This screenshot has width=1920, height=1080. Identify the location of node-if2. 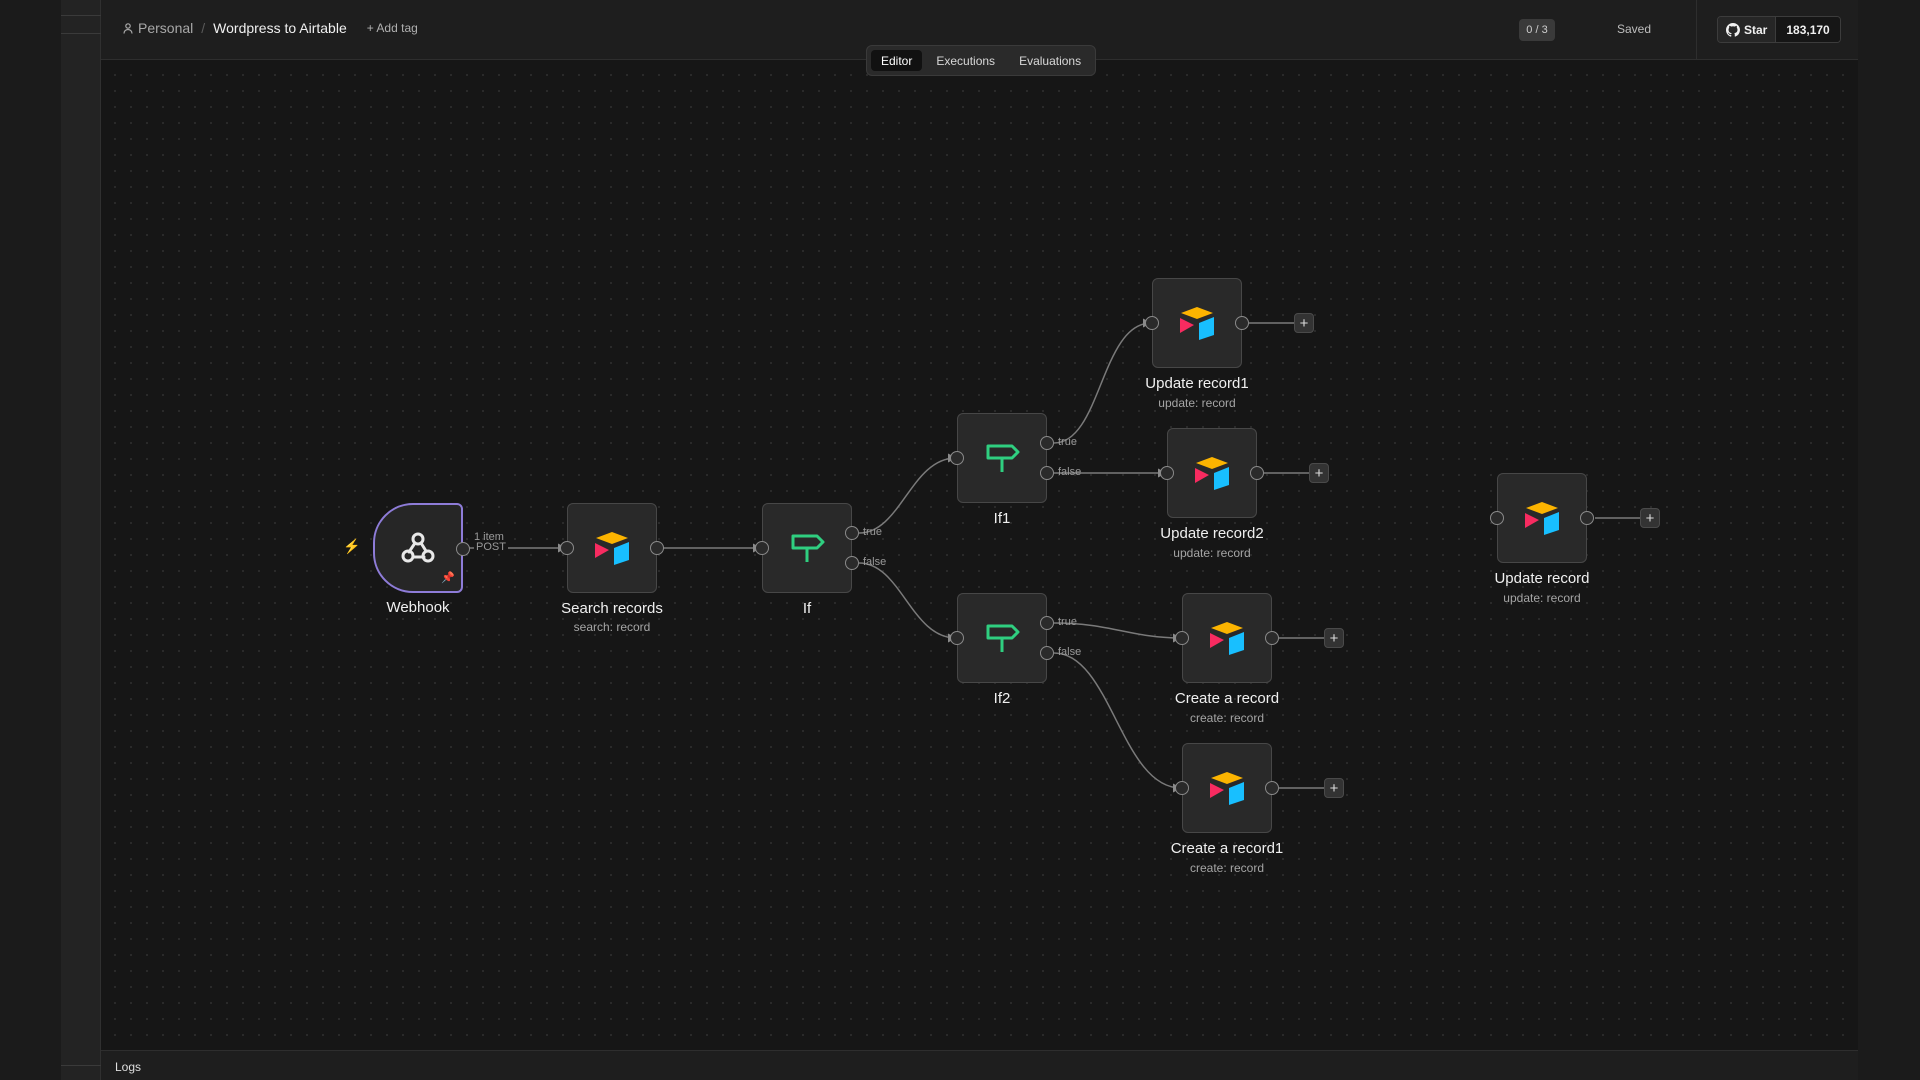
(1002, 638).